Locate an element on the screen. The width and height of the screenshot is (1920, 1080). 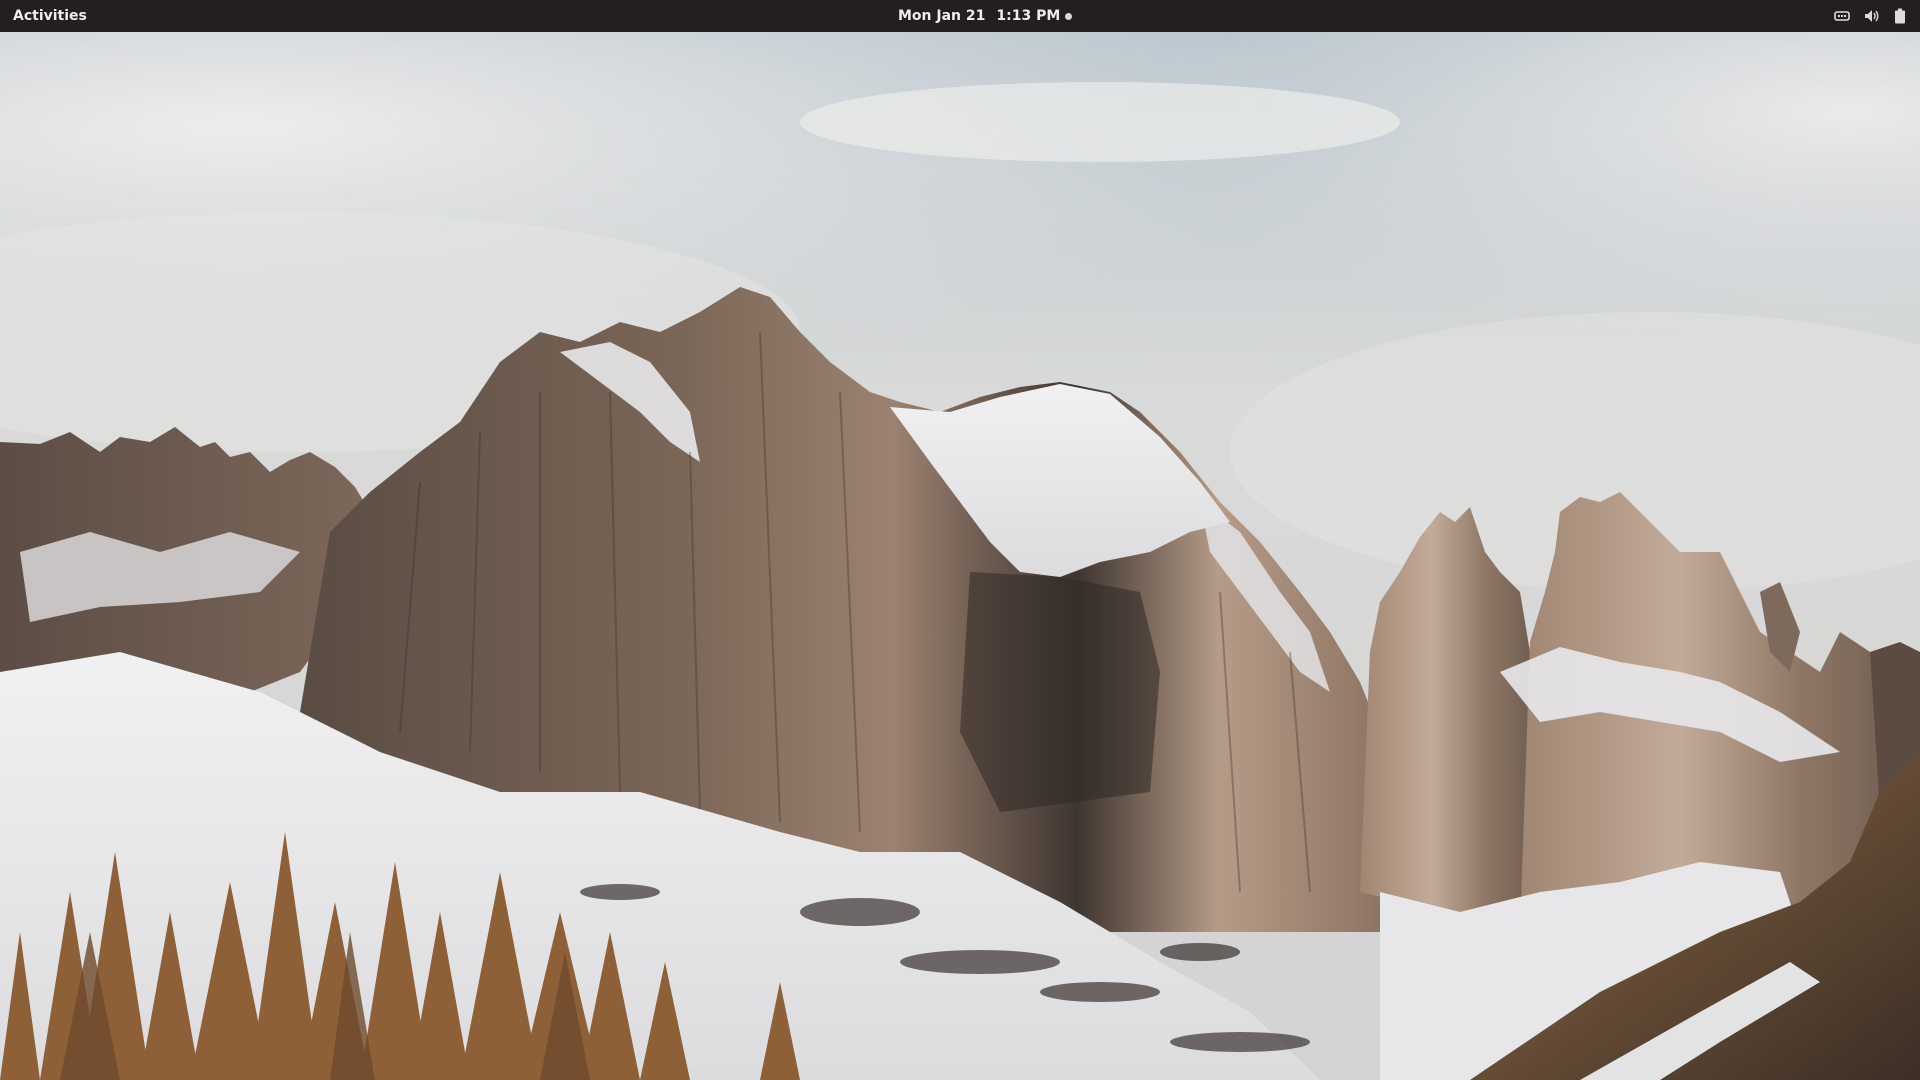
clock-date: Mon Jan 21 is located at coordinates (942, 16).